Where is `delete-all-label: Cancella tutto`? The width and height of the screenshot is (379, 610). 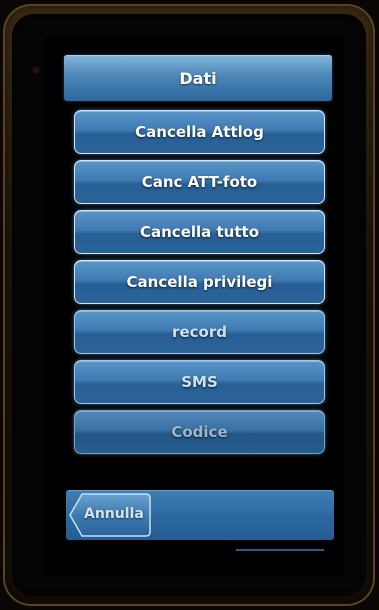
delete-all-label: Cancella tutto is located at coordinates (199, 232).